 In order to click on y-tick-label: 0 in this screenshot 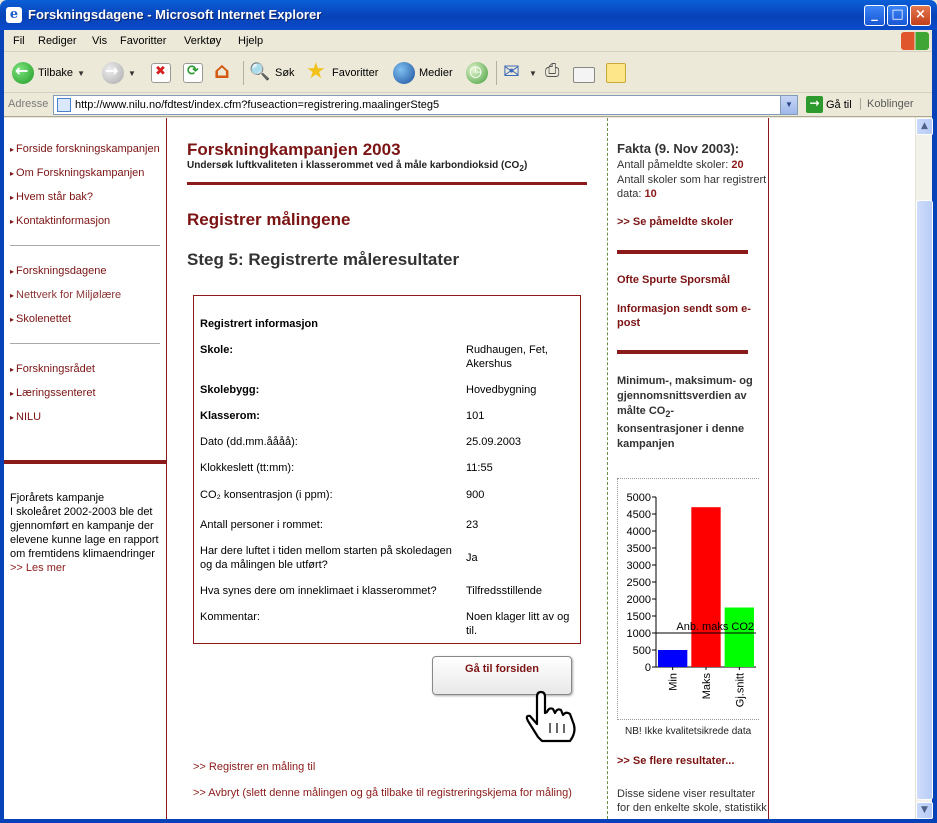, I will do `click(648, 668)`.